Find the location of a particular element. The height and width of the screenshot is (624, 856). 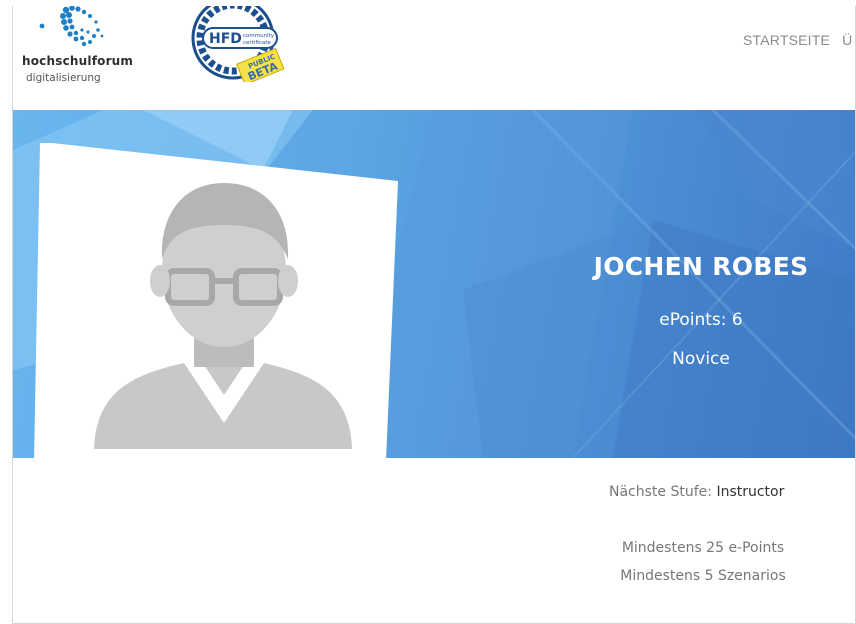

requirement-scenarios: Mindestens 5 Szenarios is located at coordinates (703, 576).